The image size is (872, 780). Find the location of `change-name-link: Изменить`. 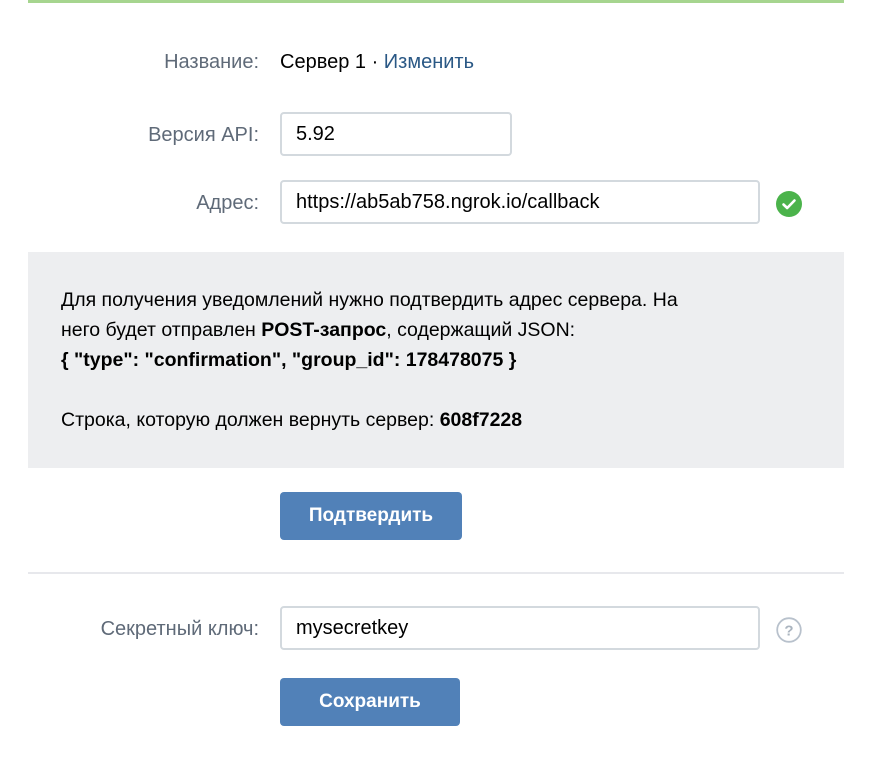

change-name-link: Изменить is located at coordinates (429, 62).